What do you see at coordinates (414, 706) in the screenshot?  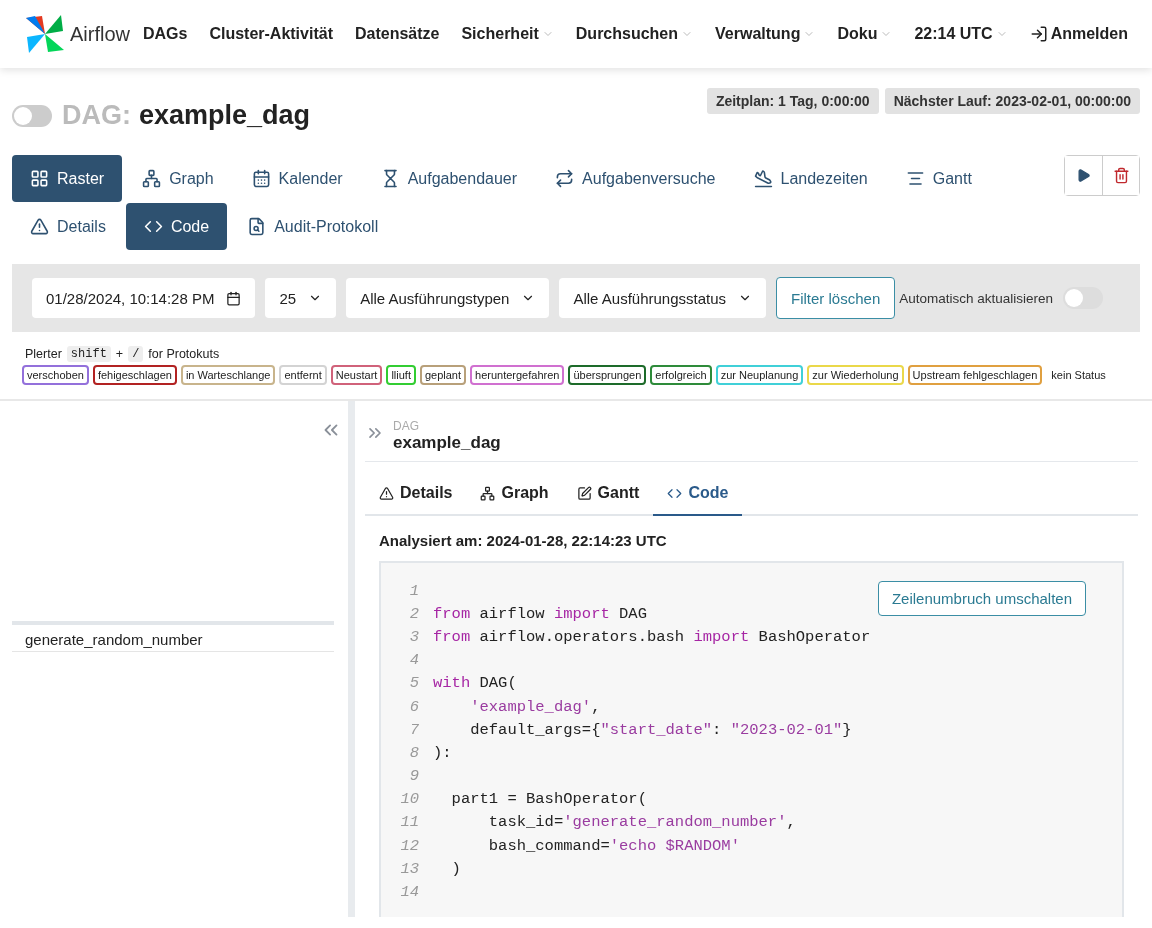 I see `line-number: 6` at bounding box center [414, 706].